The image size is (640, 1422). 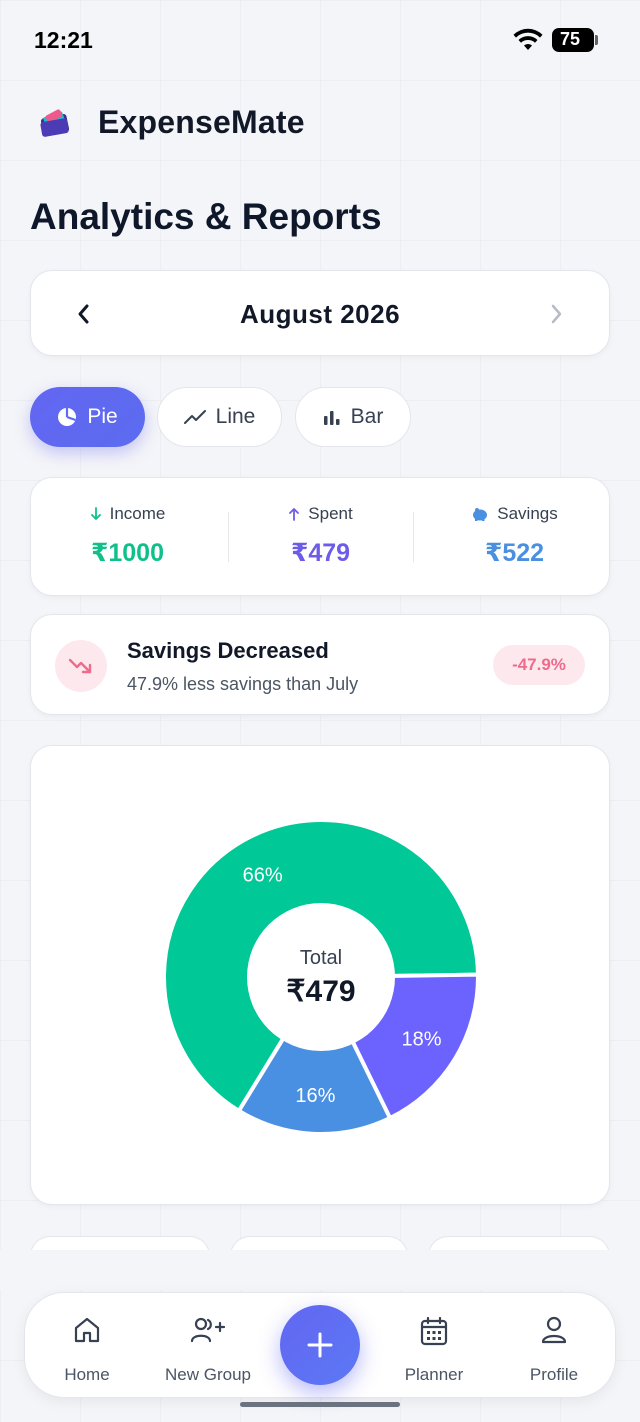 What do you see at coordinates (320, 991) in the screenshot?
I see `chart-center-value: ₹479` at bounding box center [320, 991].